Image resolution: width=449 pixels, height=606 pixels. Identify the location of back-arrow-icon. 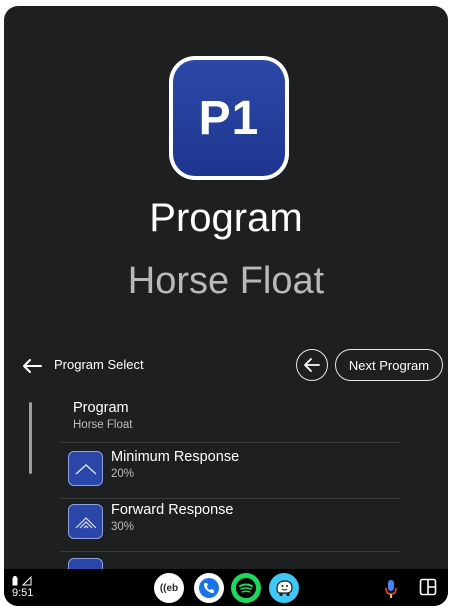
(32, 366).